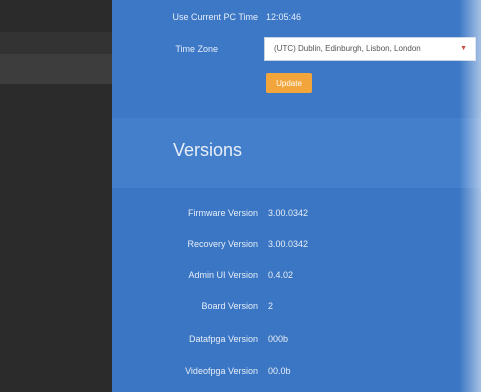 The height and width of the screenshot is (392, 481). What do you see at coordinates (222, 213) in the screenshot?
I see `firmware-version-label: Firmware Version` at bounding box center [222, 213].